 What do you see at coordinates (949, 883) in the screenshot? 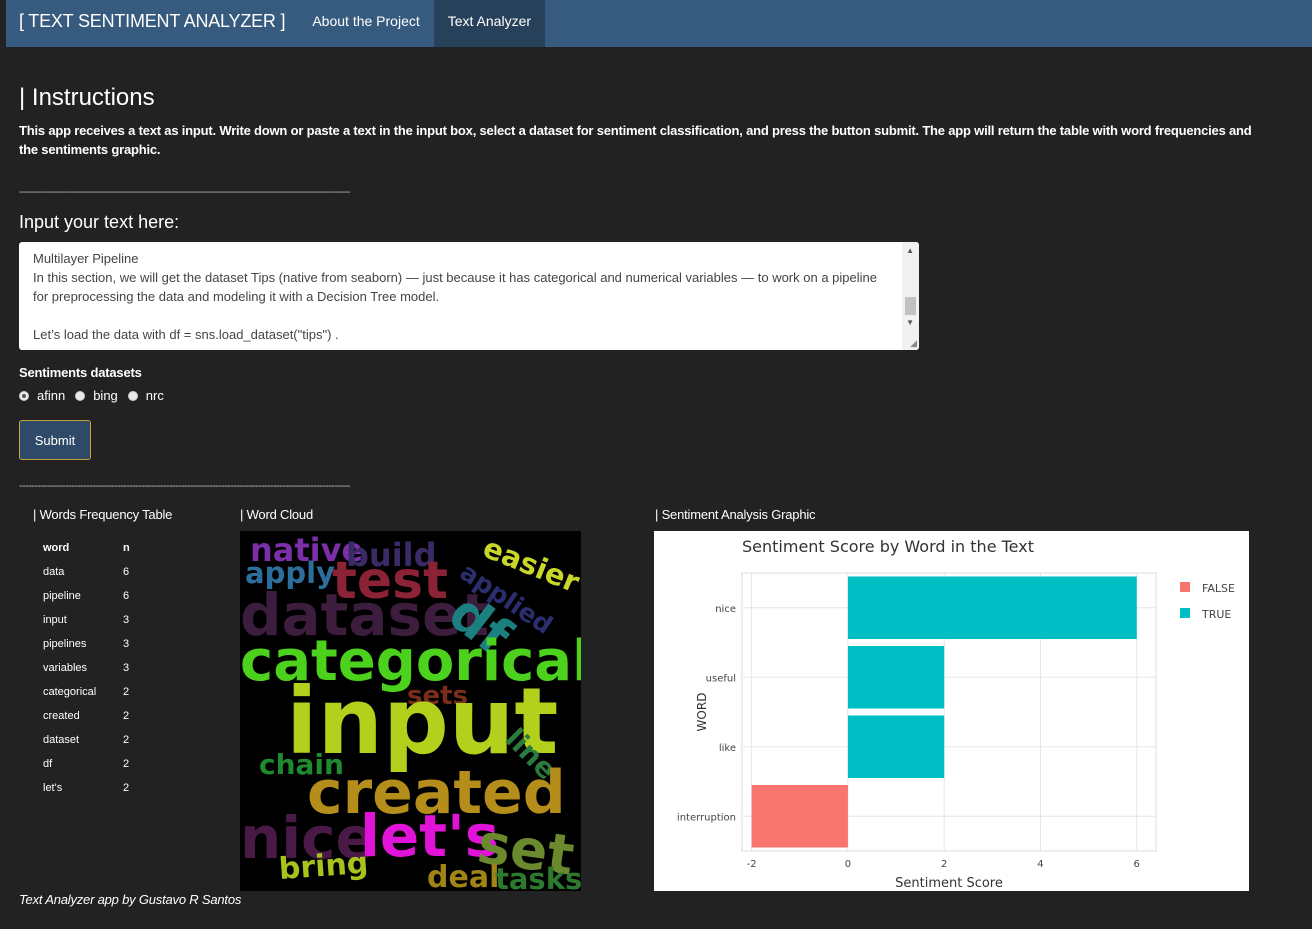
I see `x-axis-label: Sentiment Score` at bounding box center [949, 883].